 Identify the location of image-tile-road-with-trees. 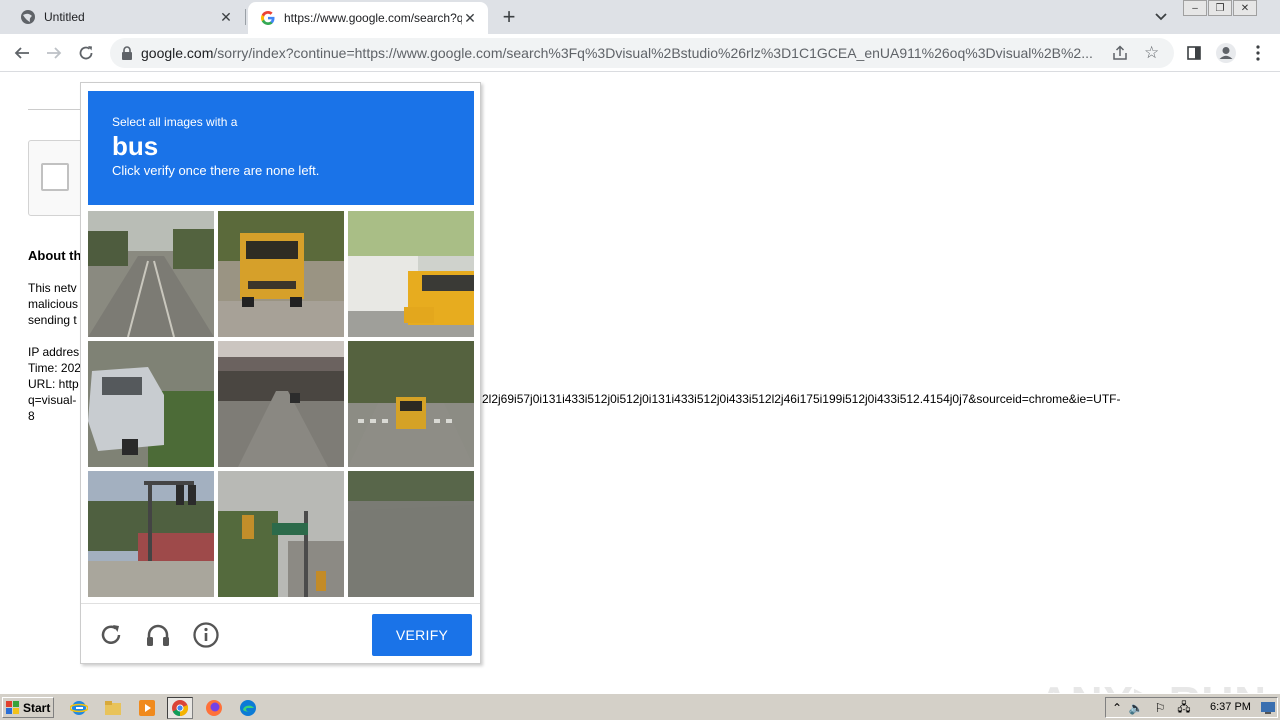
(151, 274).